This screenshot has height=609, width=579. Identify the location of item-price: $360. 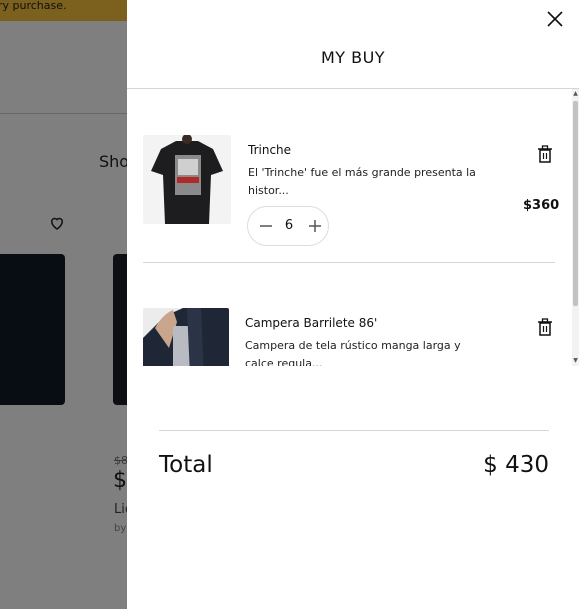
(541, 205).